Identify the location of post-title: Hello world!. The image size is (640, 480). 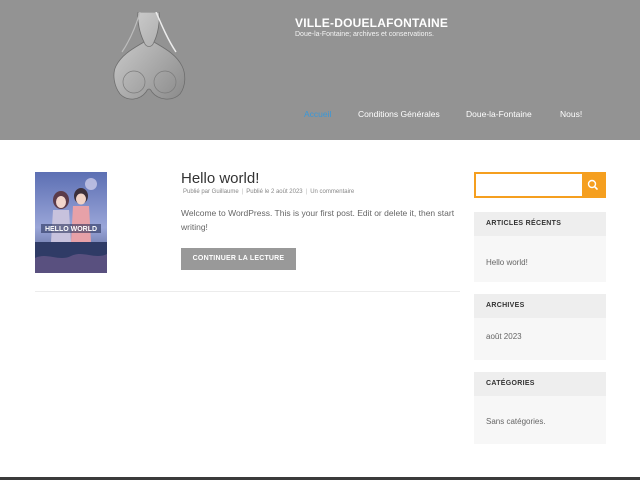
(220, 178).